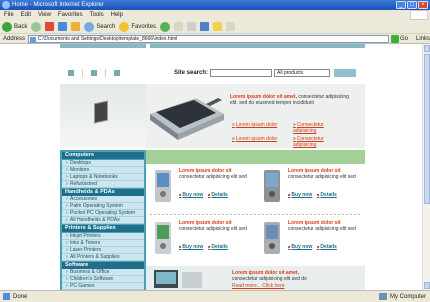  I want to click on product-row-divider, so click(256, 214).